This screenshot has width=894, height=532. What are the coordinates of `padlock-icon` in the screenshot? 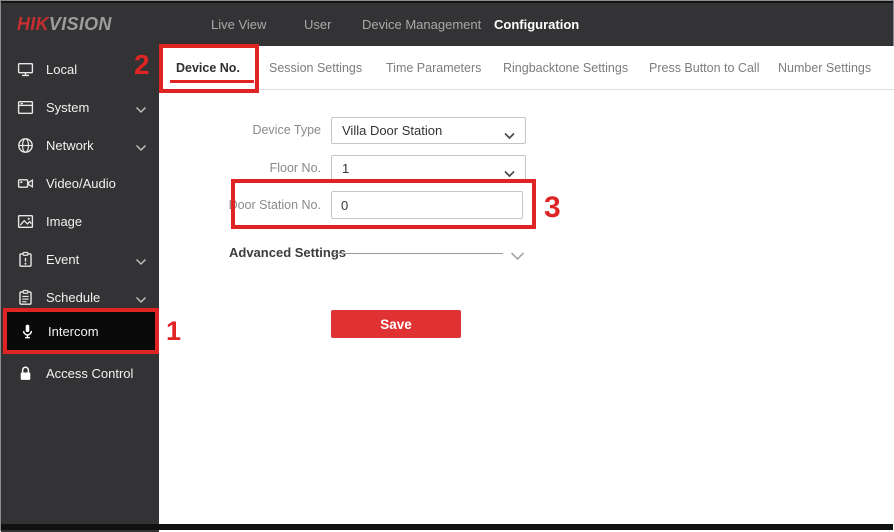 It's located at (25, 373).